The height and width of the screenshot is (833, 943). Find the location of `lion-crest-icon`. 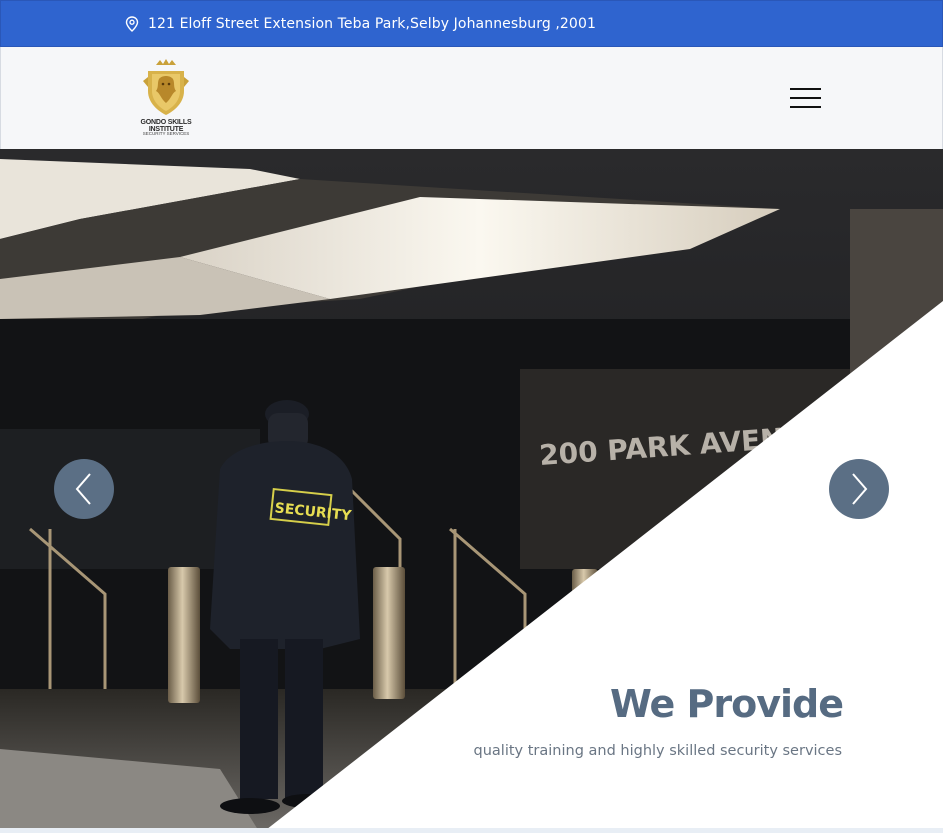

lion-crest-icon is located at coordinates (166, 87).